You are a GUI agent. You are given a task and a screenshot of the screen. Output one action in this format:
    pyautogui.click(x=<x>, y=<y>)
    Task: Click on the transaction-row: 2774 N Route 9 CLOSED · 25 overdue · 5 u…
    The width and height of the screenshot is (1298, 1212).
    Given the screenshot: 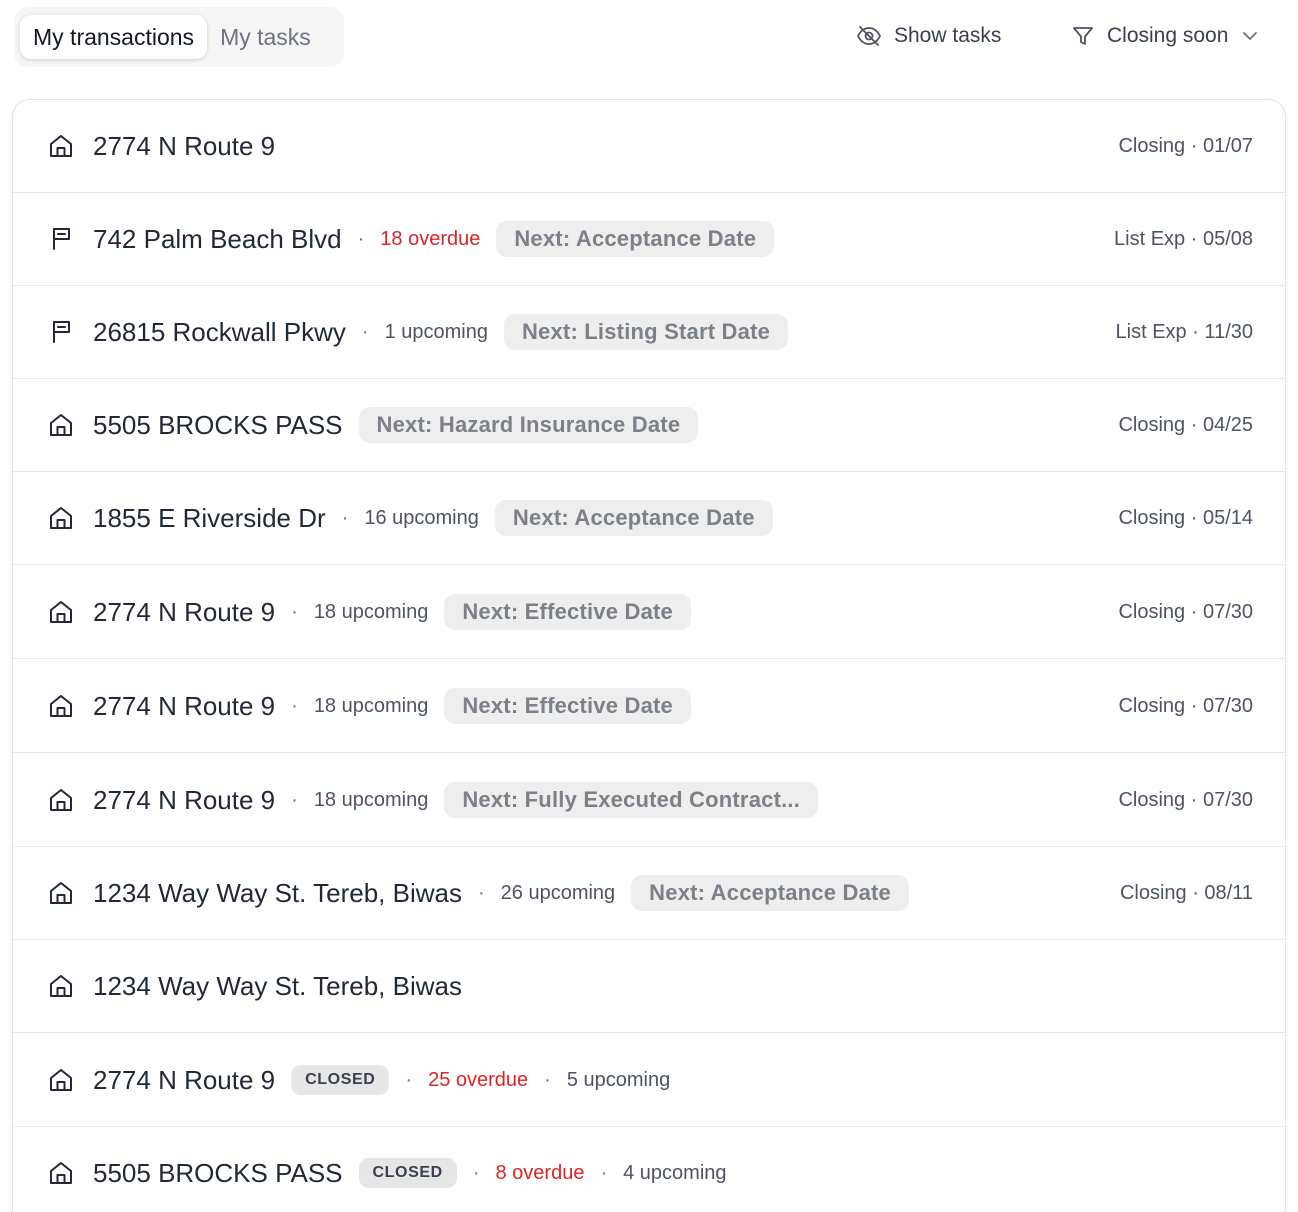 What is the action you would take?
    pyautogui.click(x=649, y=1080)
    